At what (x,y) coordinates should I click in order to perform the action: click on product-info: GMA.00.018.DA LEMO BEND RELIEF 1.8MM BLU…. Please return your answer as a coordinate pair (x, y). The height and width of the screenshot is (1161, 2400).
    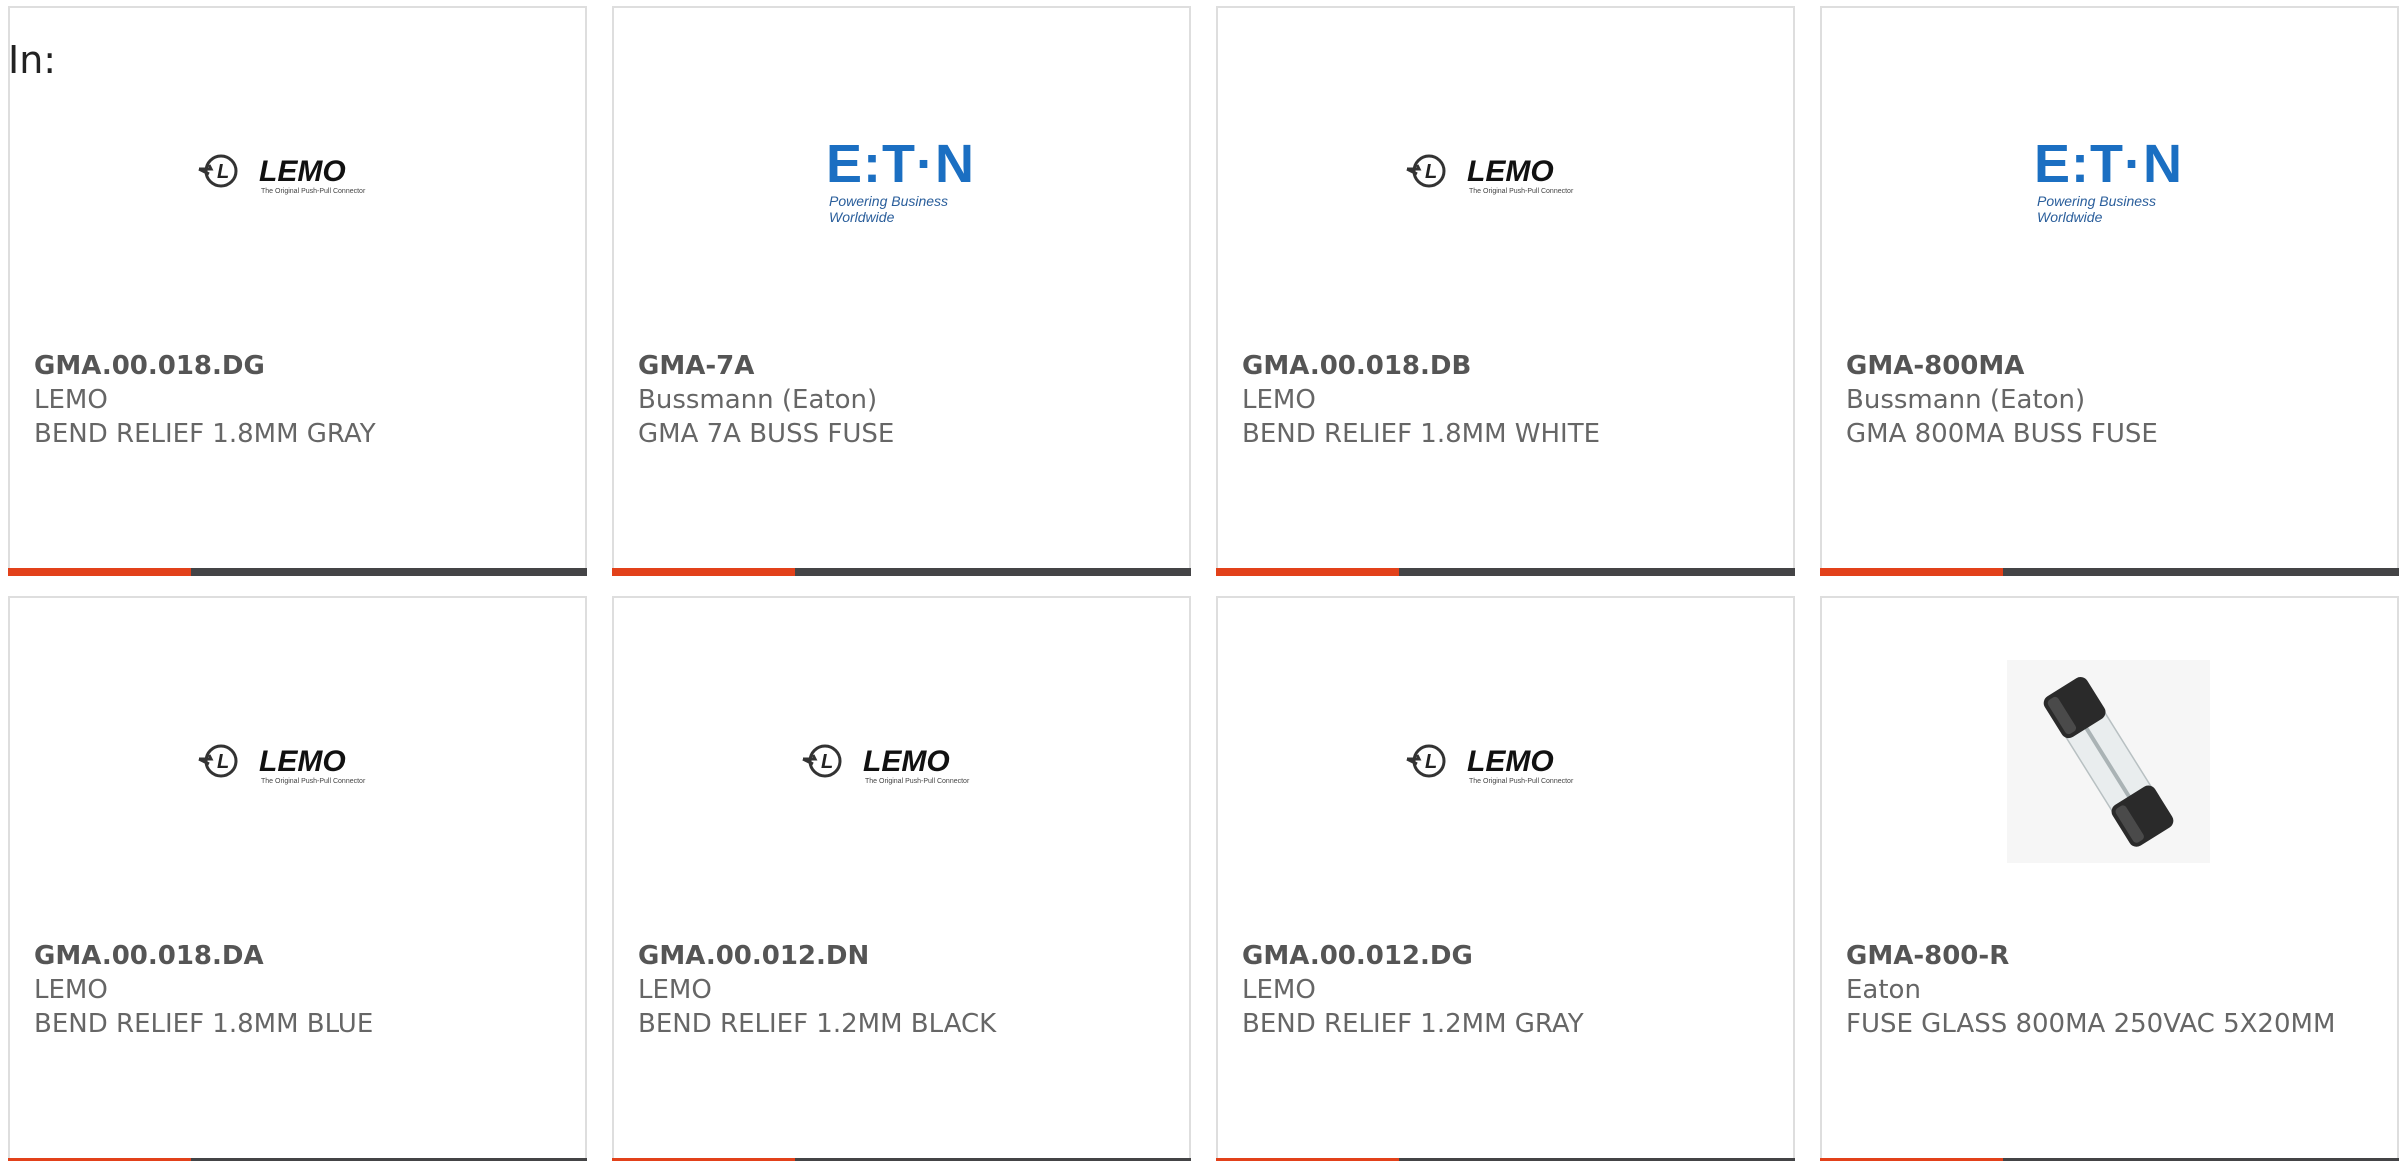
    Looking at the image, I should click on (299, 990).